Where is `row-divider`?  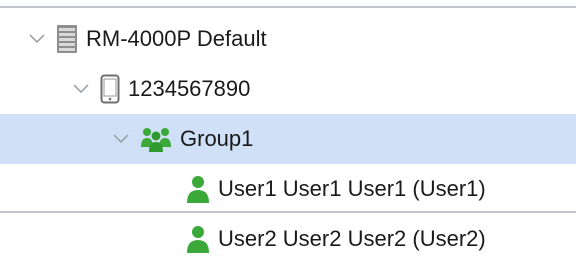
row-divider is located at coordinates (288, 212).